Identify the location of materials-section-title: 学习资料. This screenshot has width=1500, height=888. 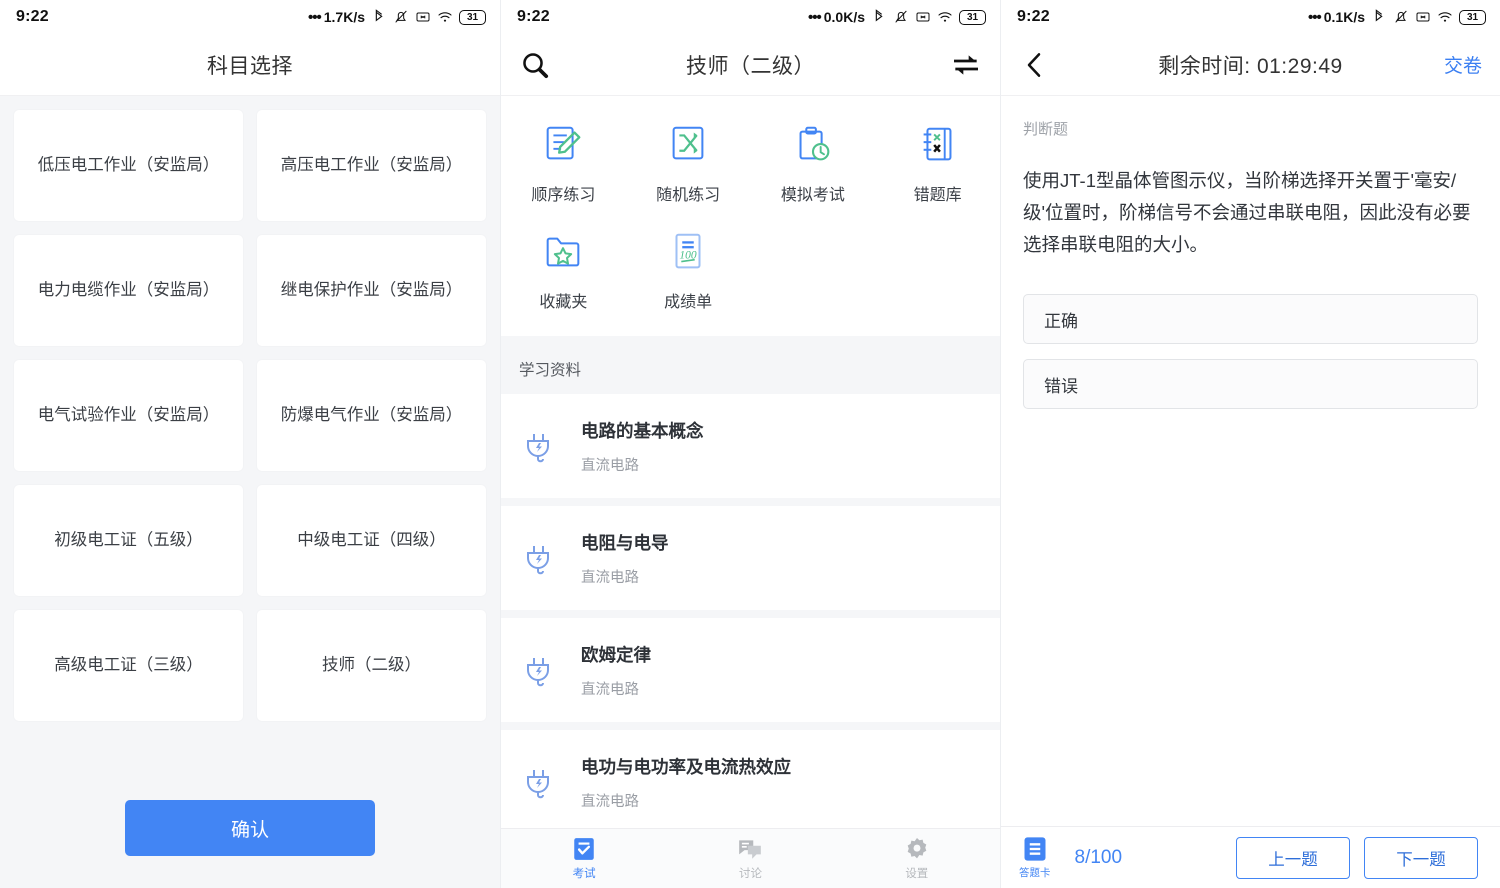
(550, 370).